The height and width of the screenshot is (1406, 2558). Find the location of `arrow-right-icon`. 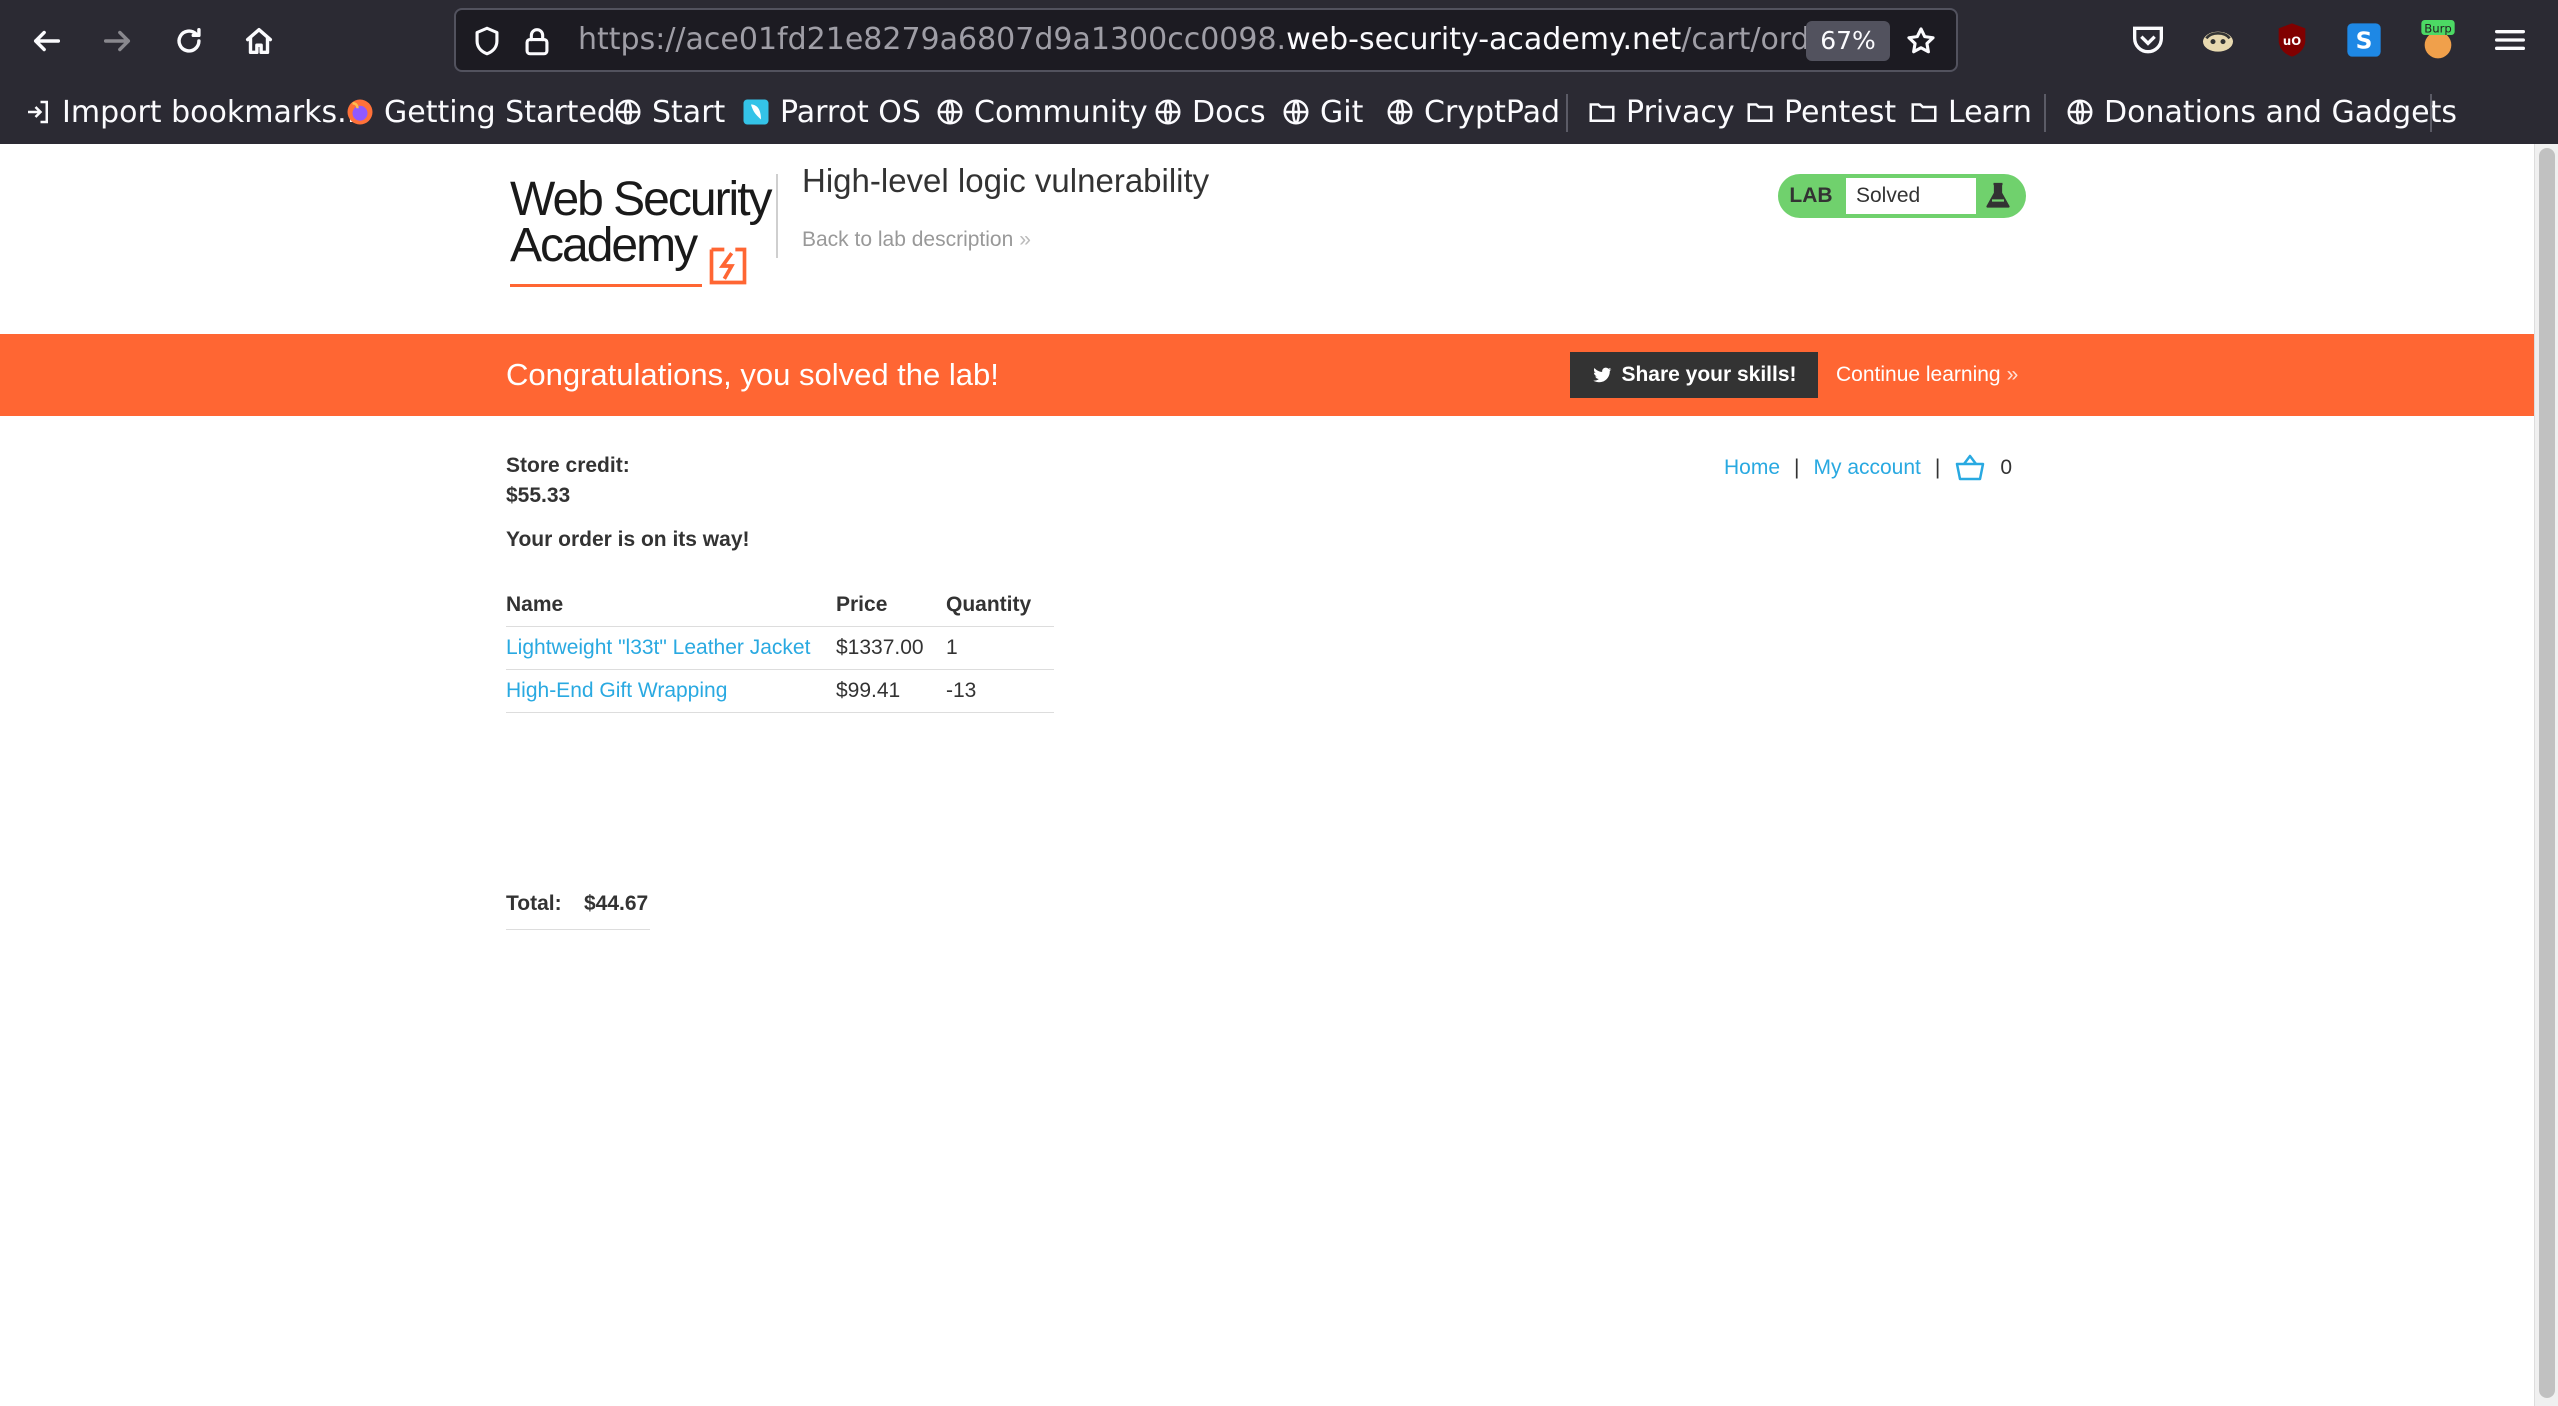

arrow-right-icon is located at coordinates (117, 41).